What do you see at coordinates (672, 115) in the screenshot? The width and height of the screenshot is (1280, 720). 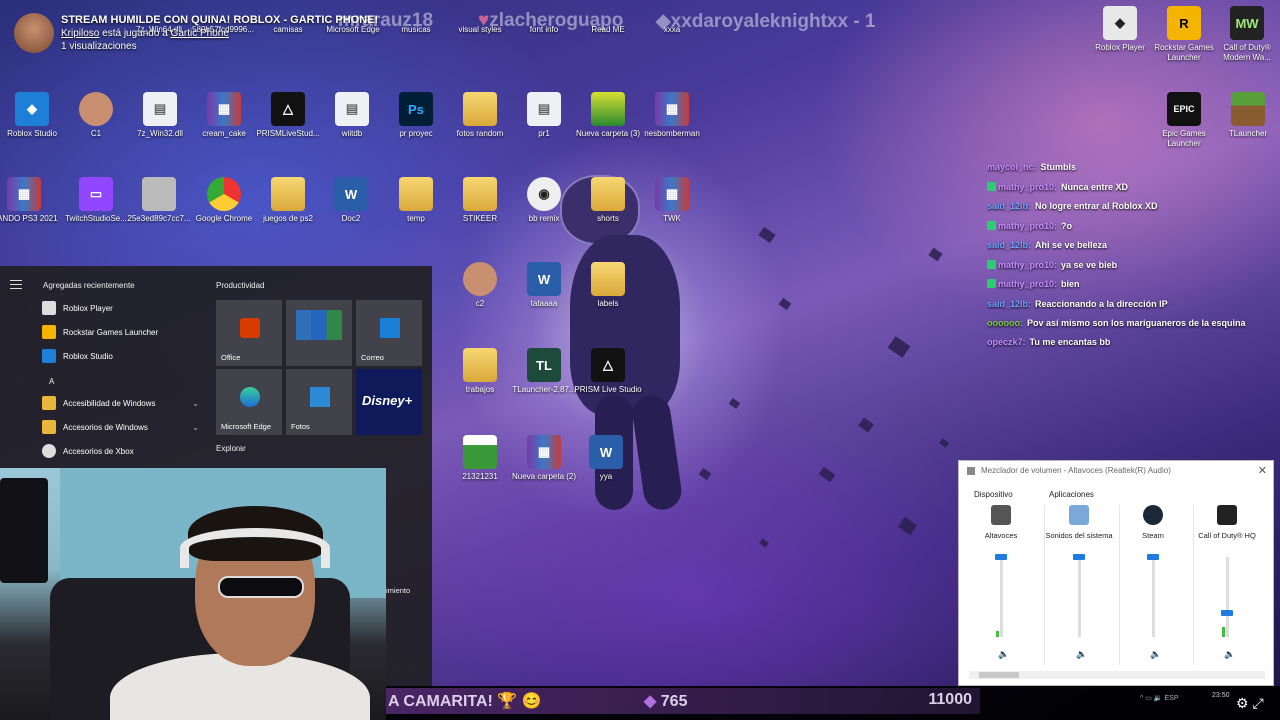 I see `winrar-icon: ▦ nesbomberman` at bounding box center [672, 115].